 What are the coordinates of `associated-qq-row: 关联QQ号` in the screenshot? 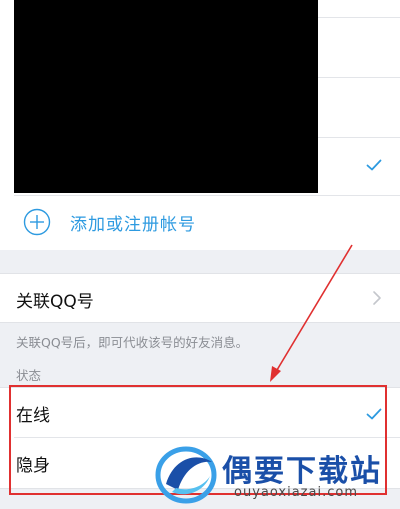 It's located at (200, 298).